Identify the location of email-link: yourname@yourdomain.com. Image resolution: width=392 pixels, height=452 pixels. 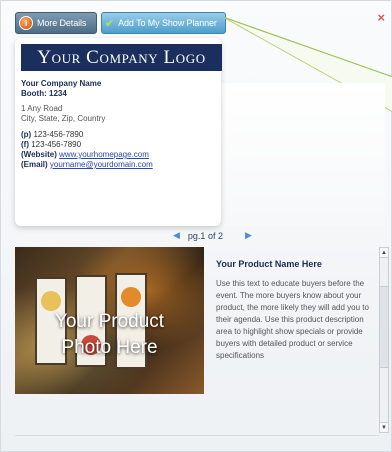
(101, 164).